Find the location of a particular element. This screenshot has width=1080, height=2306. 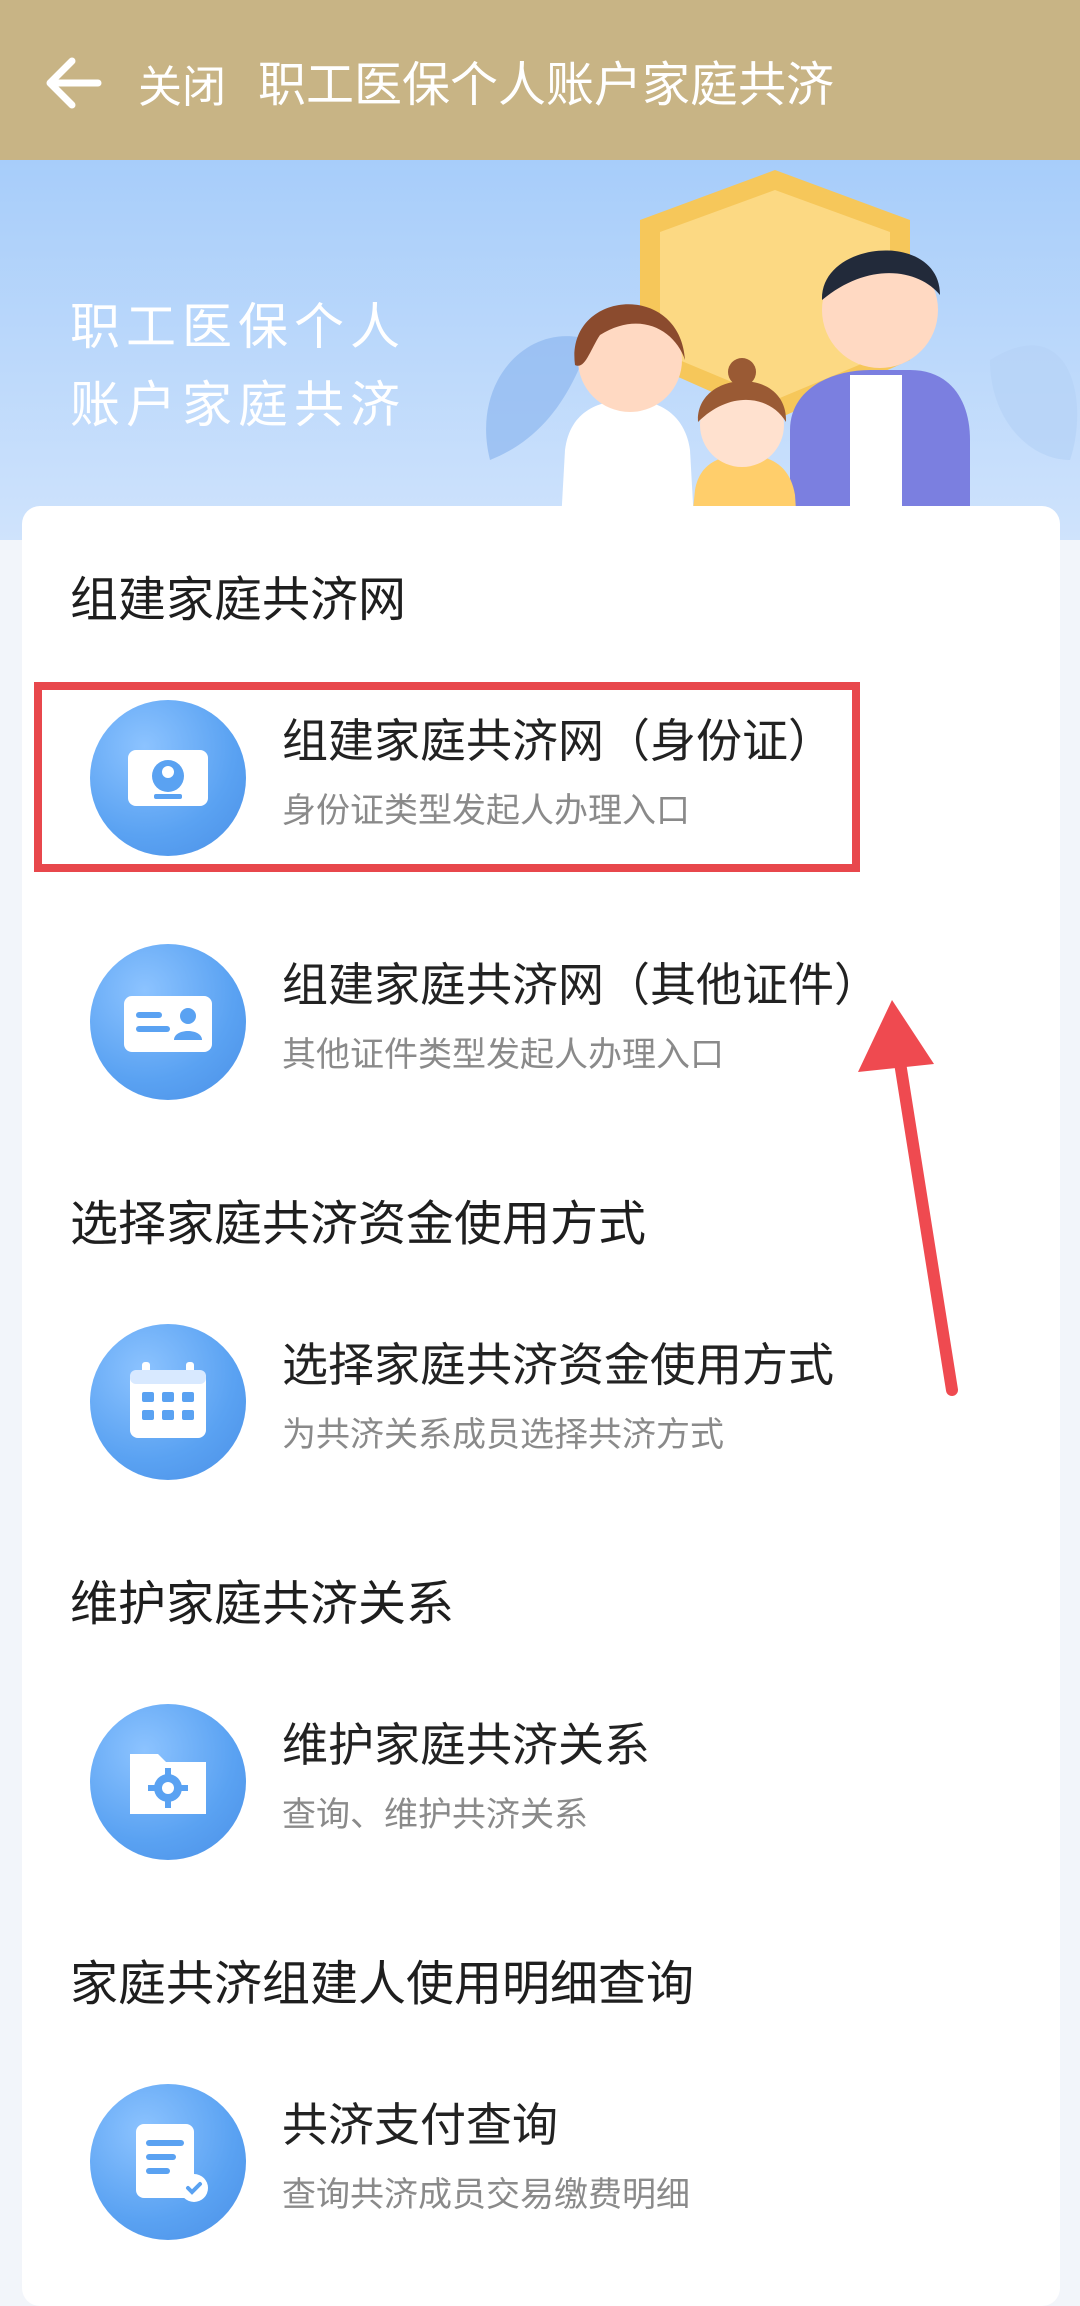

list-item-subtitle: 身份证类型发起人办理入口 is located at coordinates (486, 811).